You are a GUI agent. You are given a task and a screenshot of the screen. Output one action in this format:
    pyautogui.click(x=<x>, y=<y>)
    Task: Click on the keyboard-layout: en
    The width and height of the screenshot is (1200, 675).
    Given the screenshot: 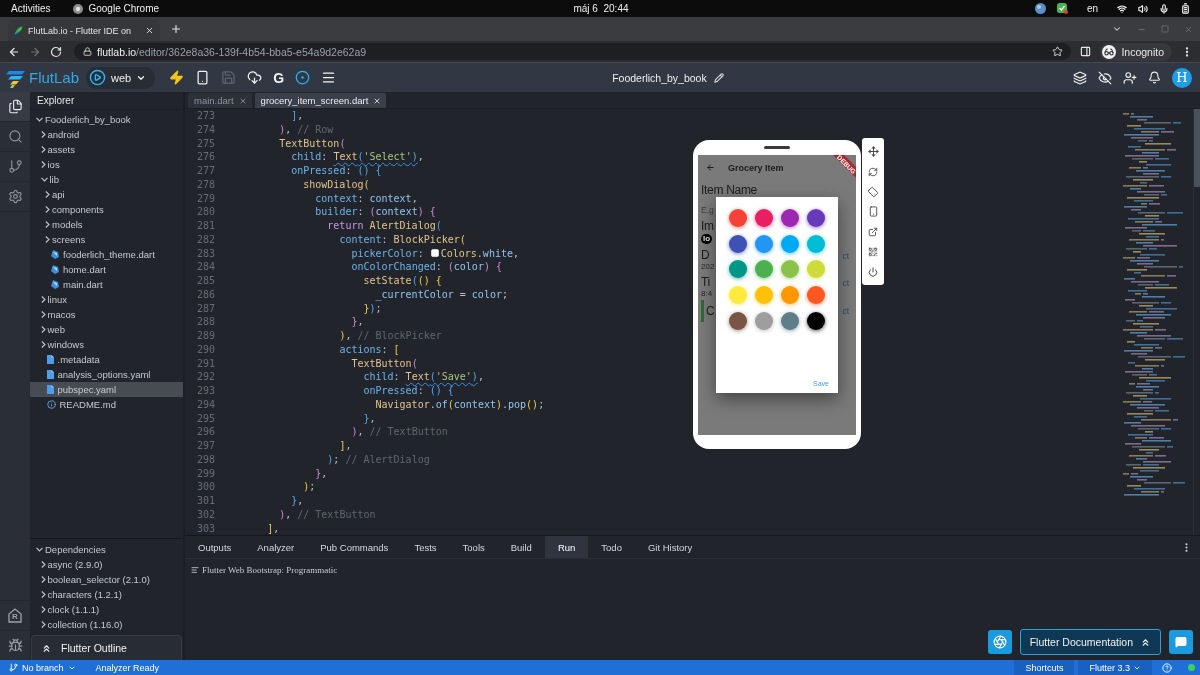 What is the action you would take?
    pyautogui.click(x=1092, y=8)
    